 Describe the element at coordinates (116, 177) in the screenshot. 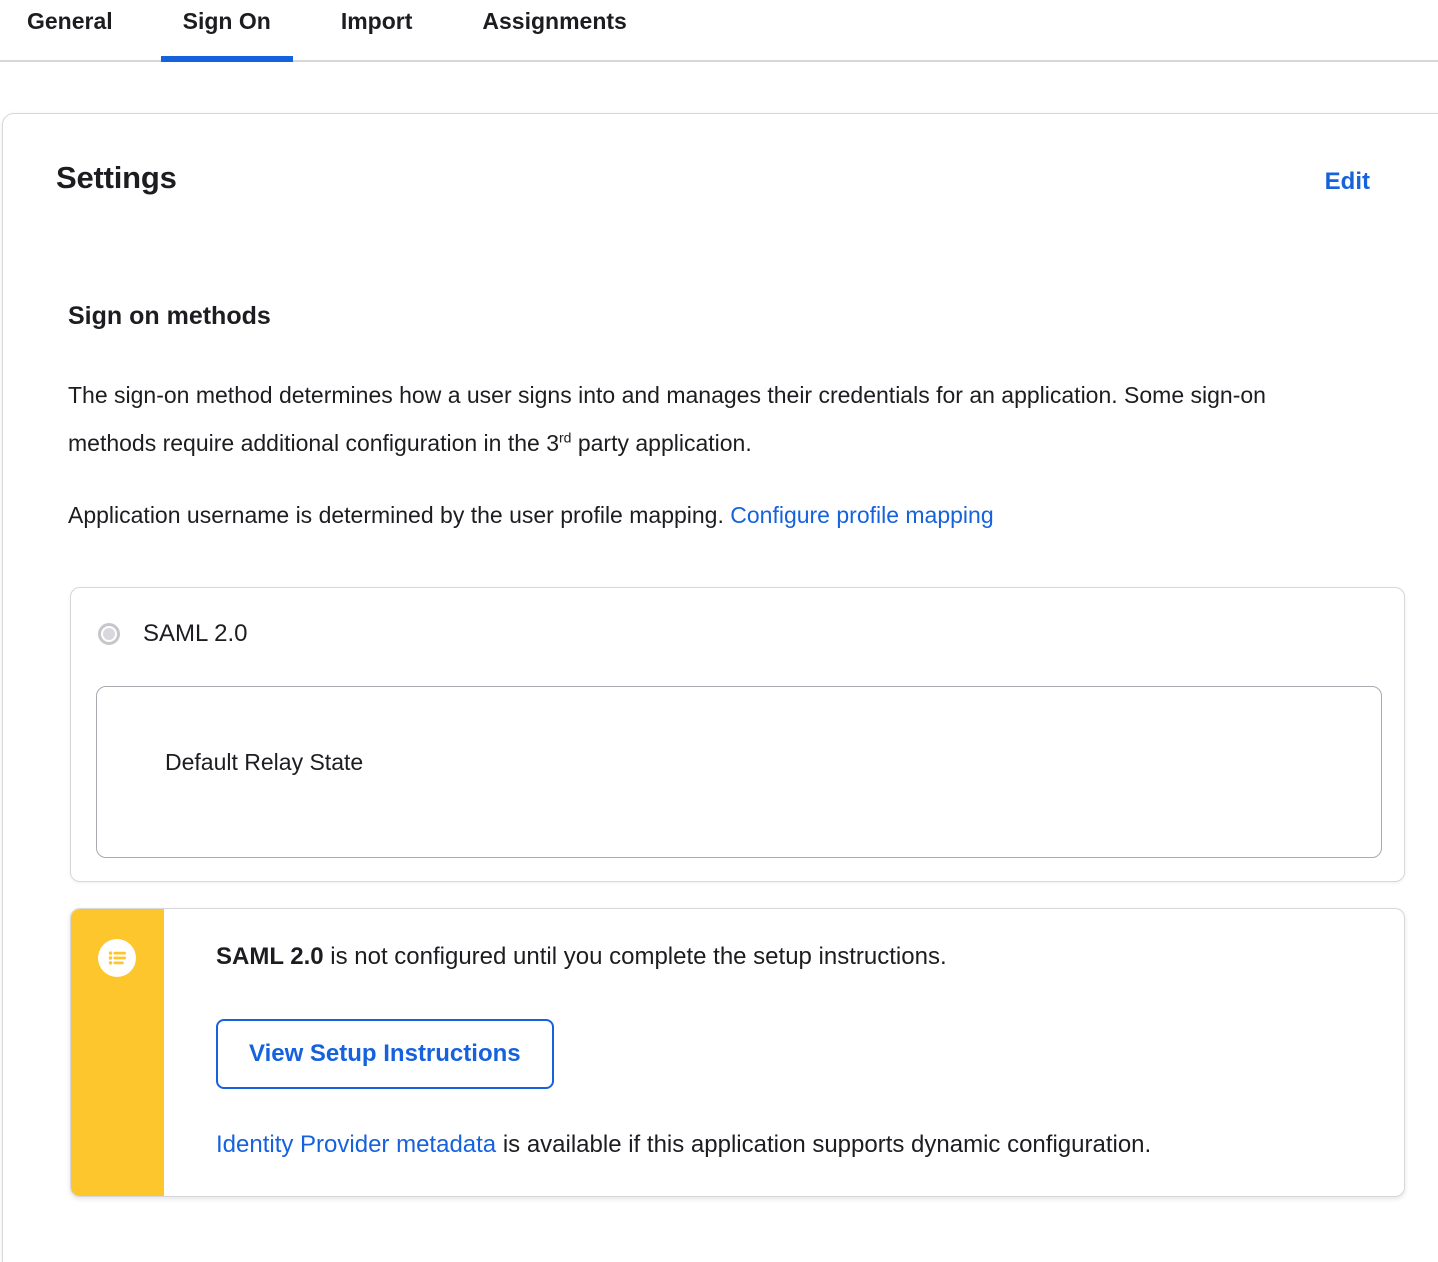

I see `page-title: Settings` at that location.